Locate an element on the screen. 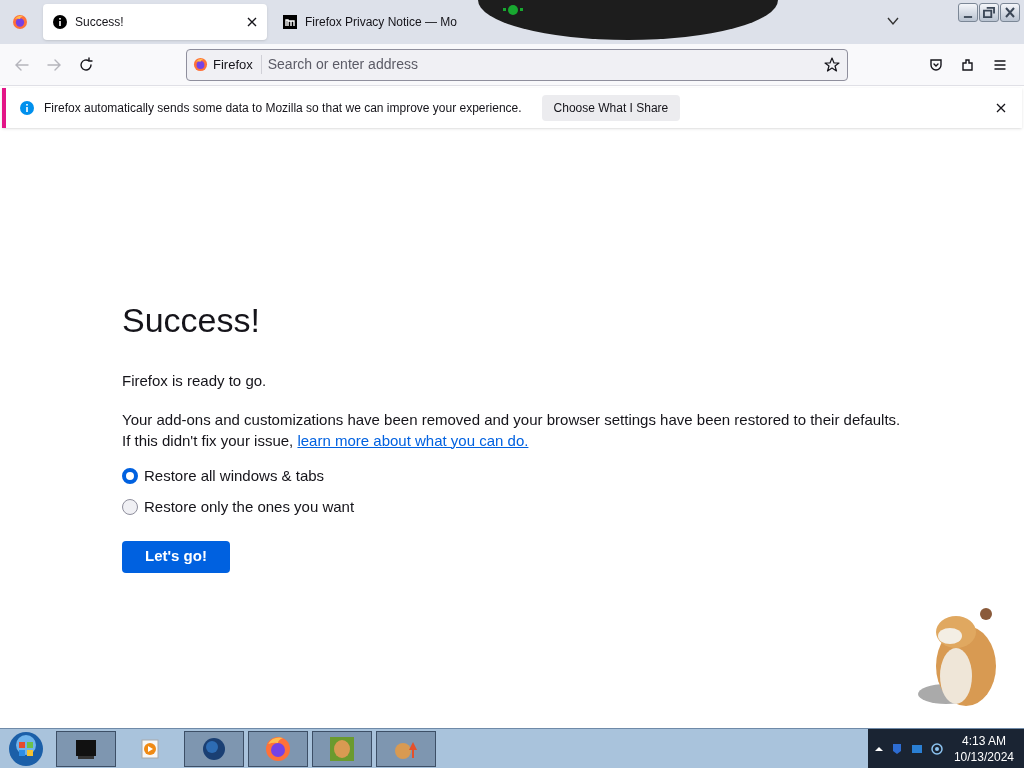 This screenshot has height=768, width=1024. tab-title: Success! is located at coordinates (100, 22).